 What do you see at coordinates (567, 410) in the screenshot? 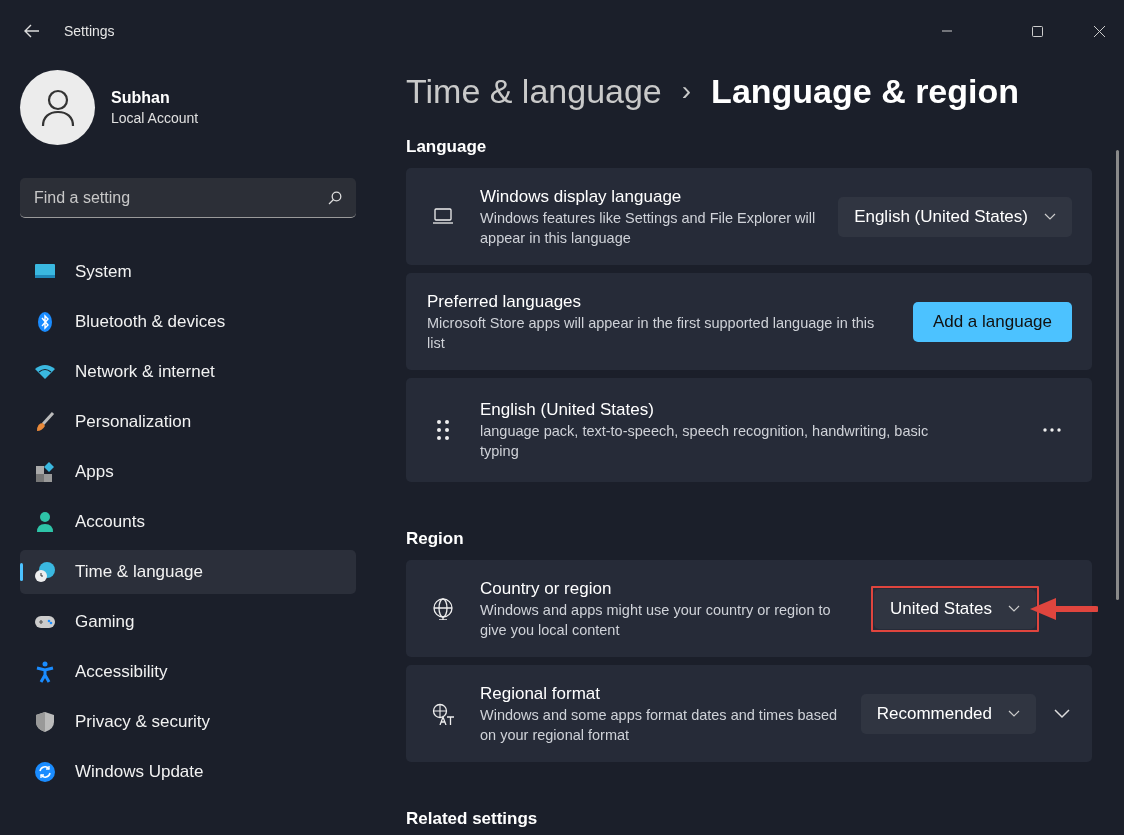
I see `setting-title: English (United States)` at bounding box center [567, 410].